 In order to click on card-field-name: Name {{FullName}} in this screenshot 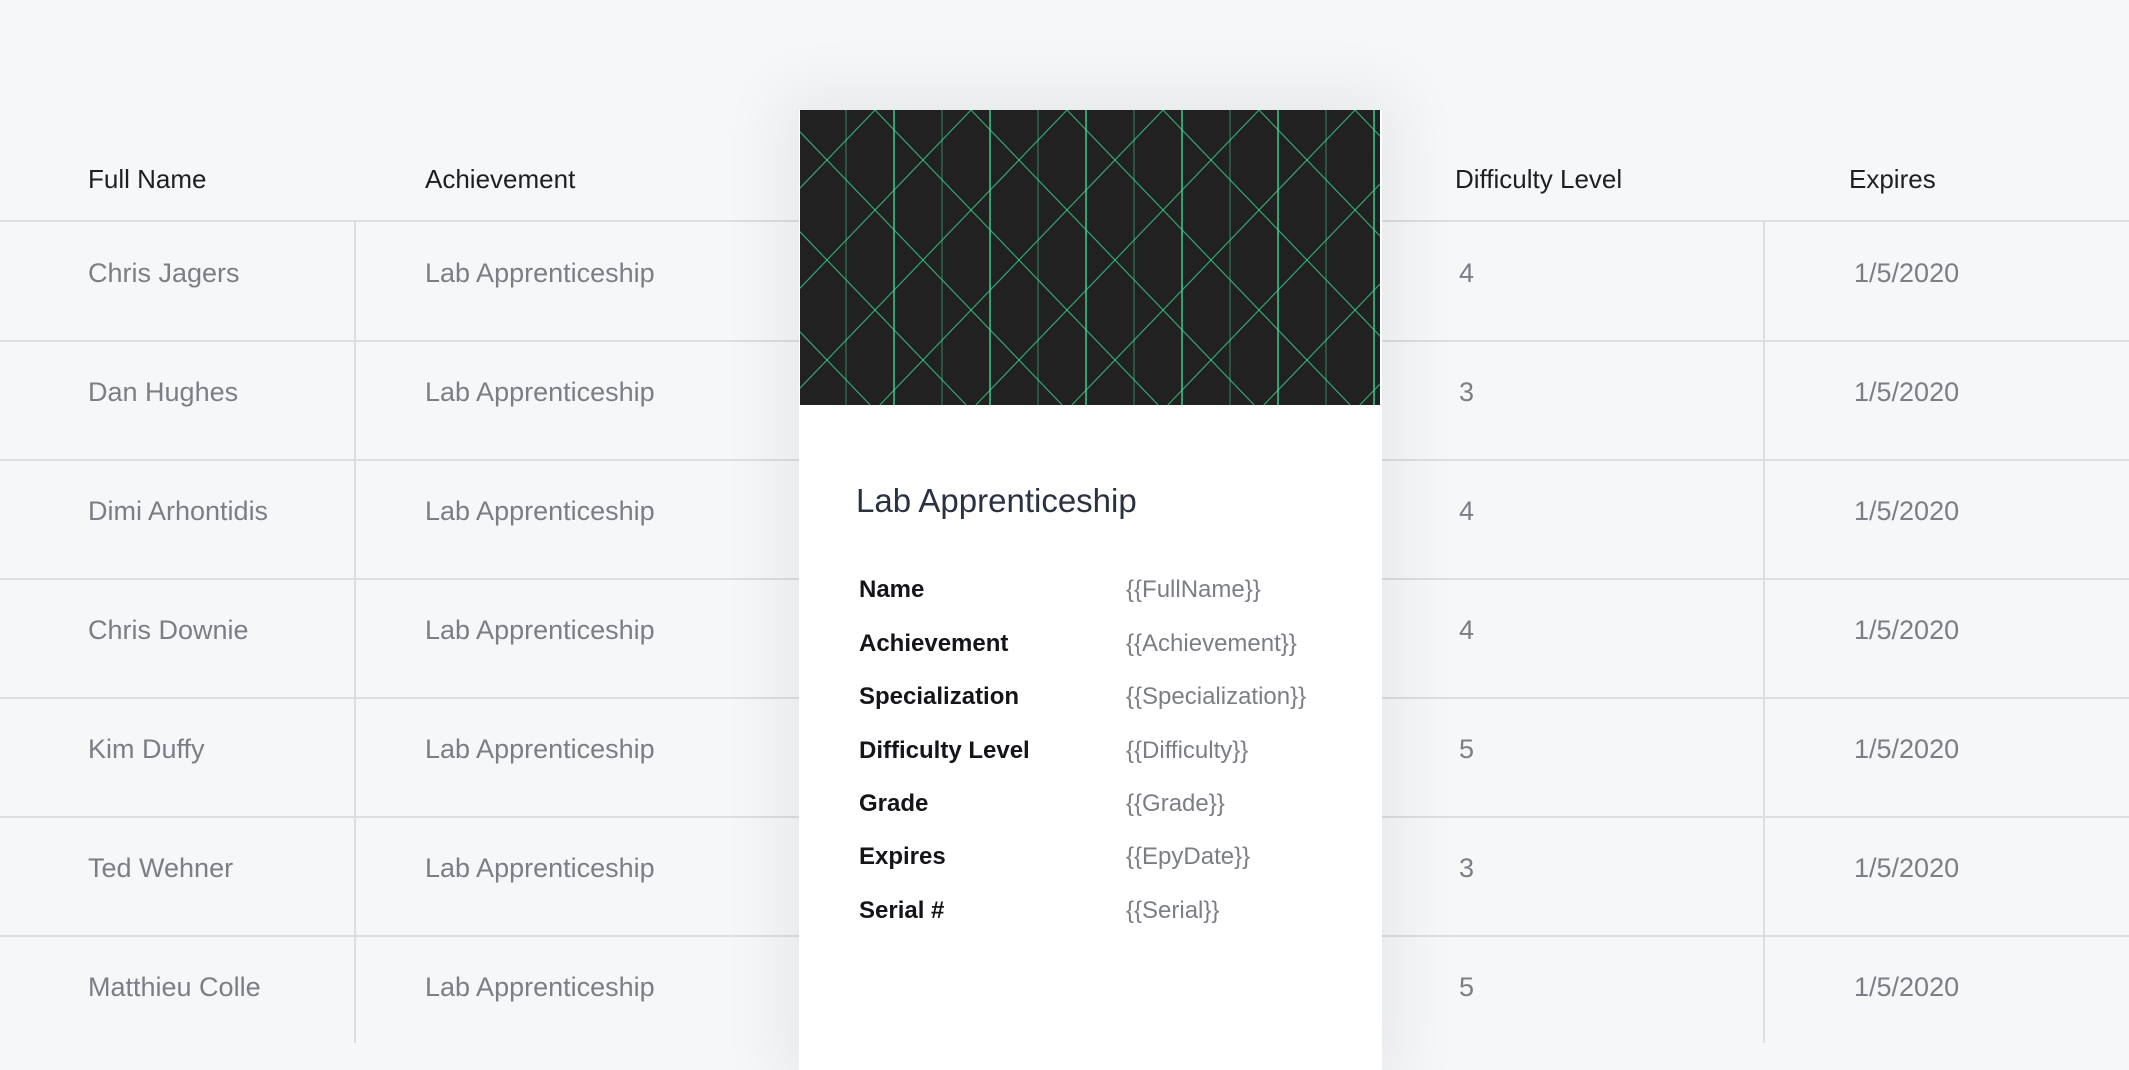, I will do `click(1109, 596)`.